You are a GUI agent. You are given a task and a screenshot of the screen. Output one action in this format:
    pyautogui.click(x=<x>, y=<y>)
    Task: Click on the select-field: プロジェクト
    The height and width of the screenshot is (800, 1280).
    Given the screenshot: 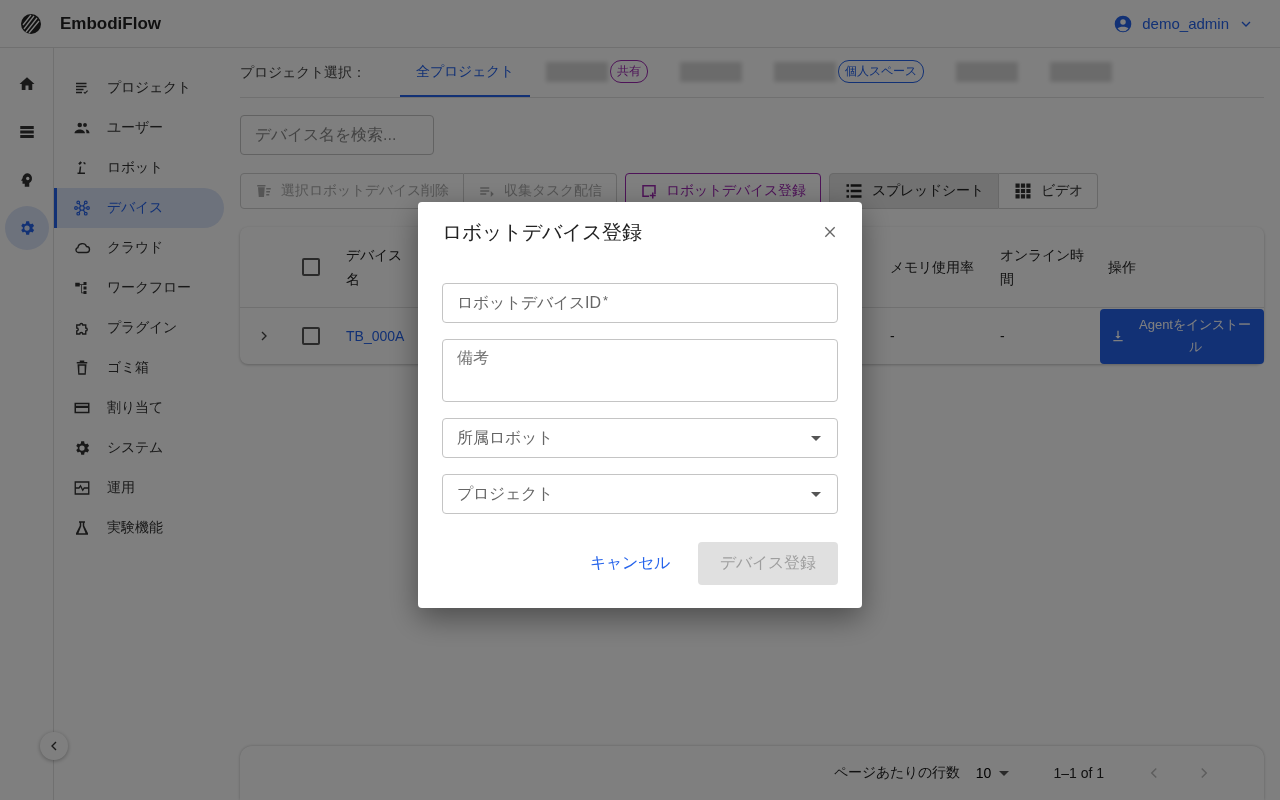 What is the action you would take?
    pyautogui.click(x=640, y=494)
    